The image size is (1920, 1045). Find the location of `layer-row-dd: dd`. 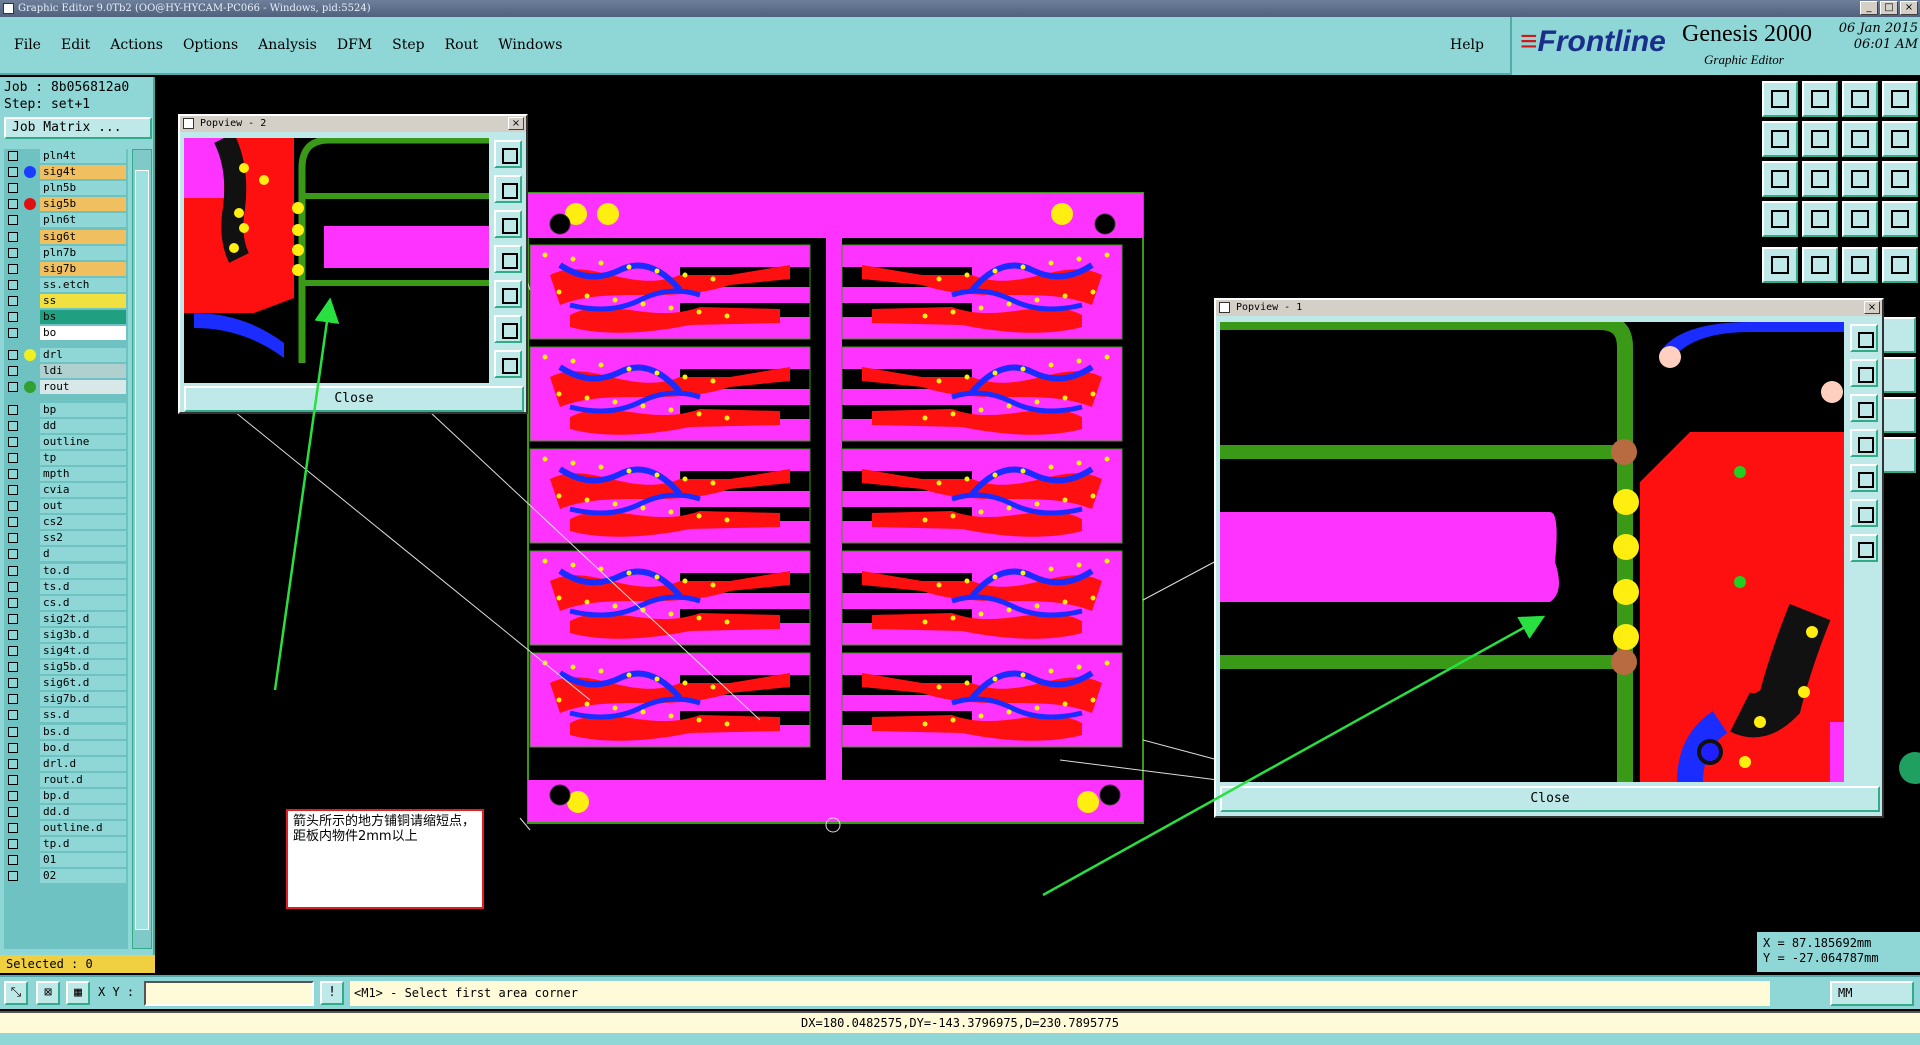

layer-row-dd: dd is located at coordinates (66, 425).